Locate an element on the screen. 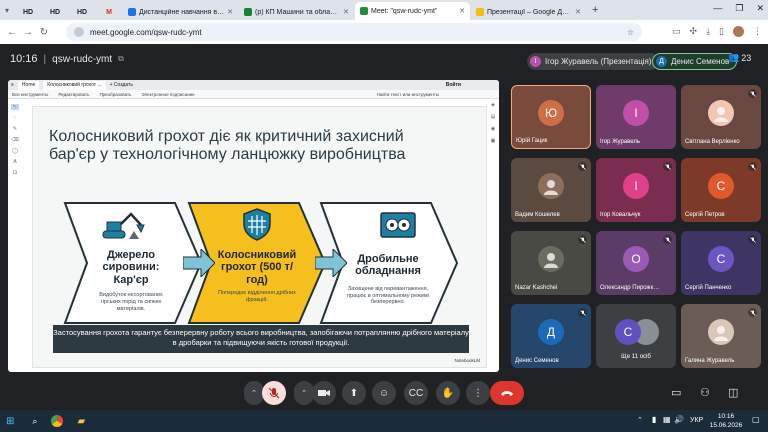 The height and width of the screenshot is (432, 768). participant-tile: І Ігор Журавель is located at coordinates (636, 117).